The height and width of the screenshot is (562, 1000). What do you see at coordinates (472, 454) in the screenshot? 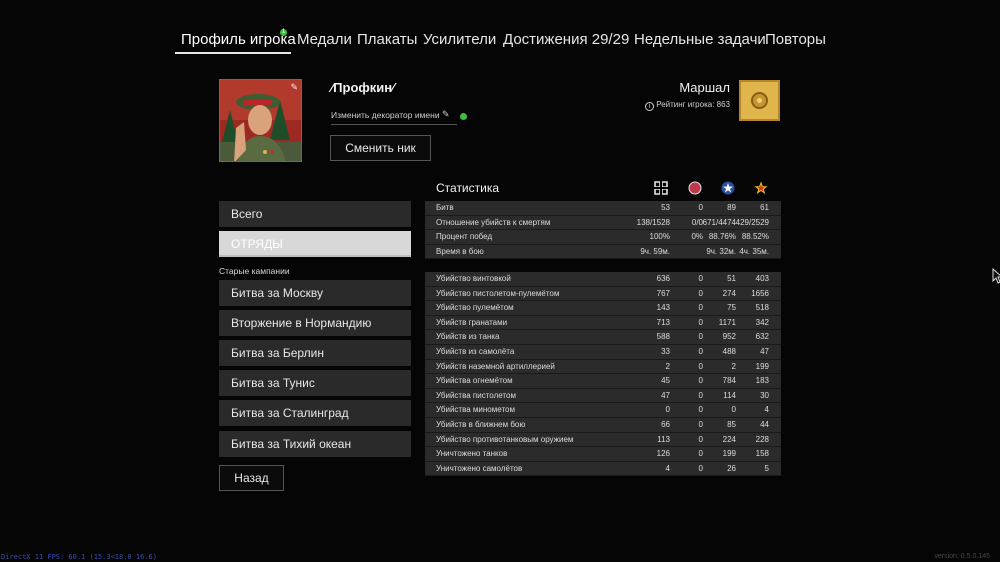
I see `stat-label: Уничтожено танков` at bounding box center [472, 454].